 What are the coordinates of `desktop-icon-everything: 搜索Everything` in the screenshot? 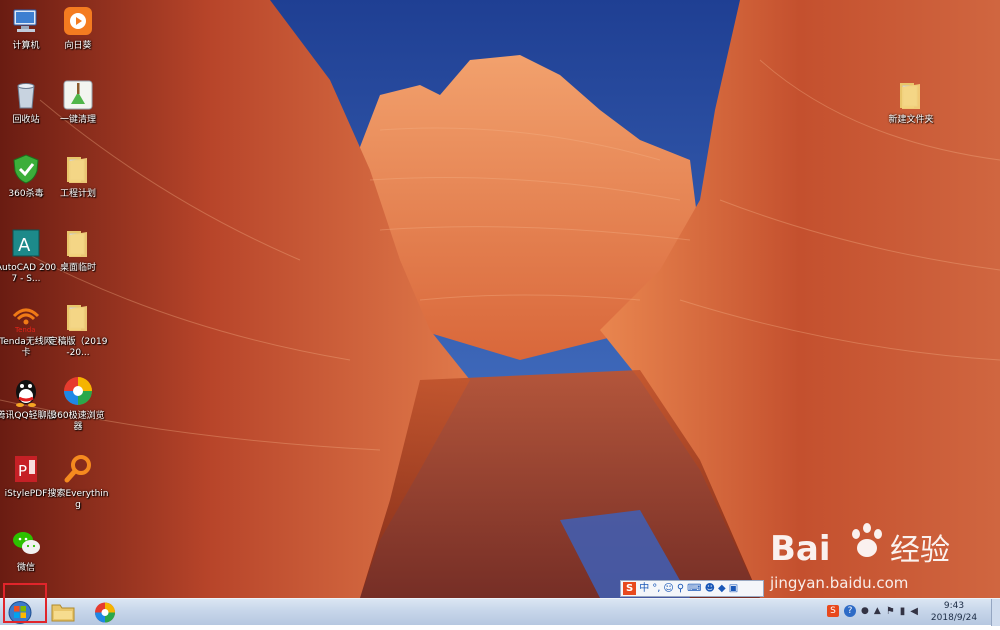 It's located at (78, 481).